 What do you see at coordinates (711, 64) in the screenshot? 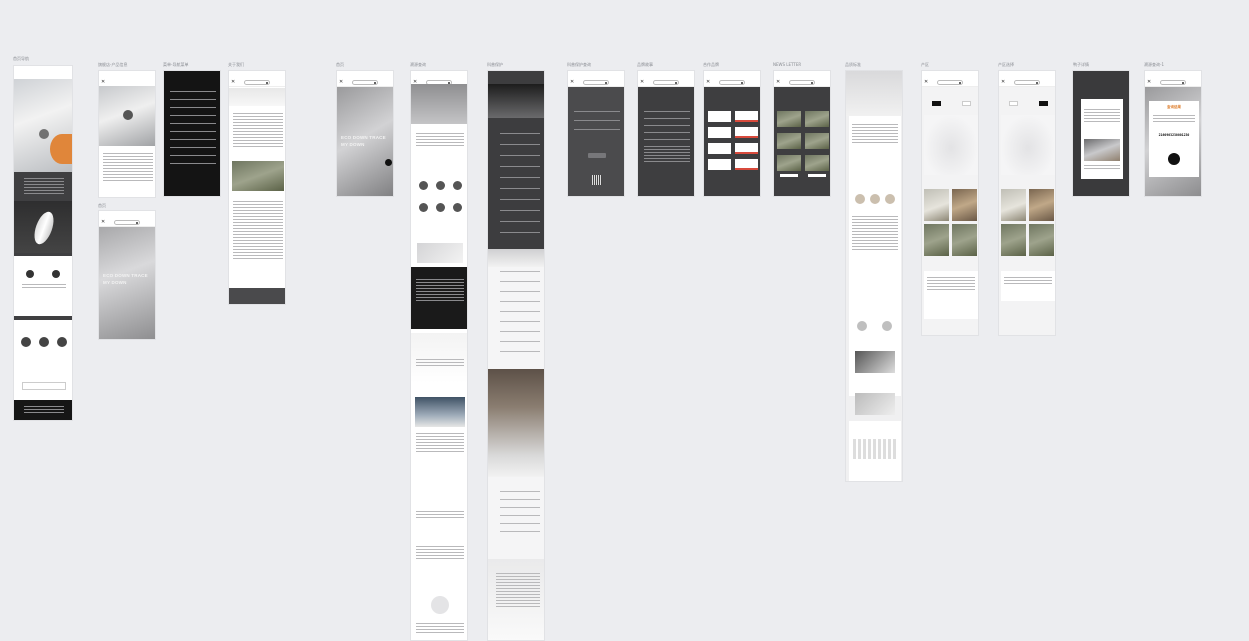
I see `artboard-label-partner: 合作品牌` at bounding box center [711, 64].